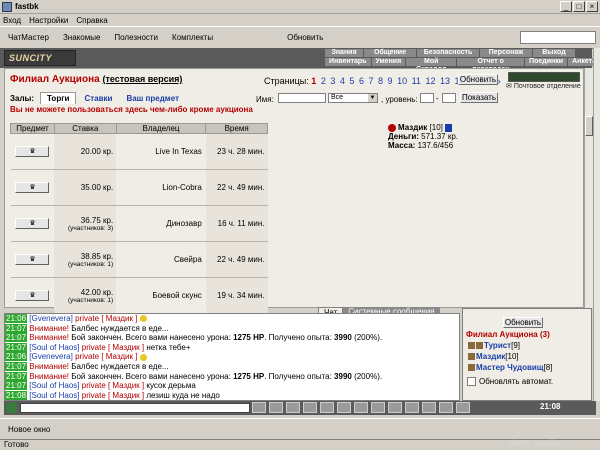 This screenshot has width=600, height=450. I want to click on page-link: 11, so click(416, 81).